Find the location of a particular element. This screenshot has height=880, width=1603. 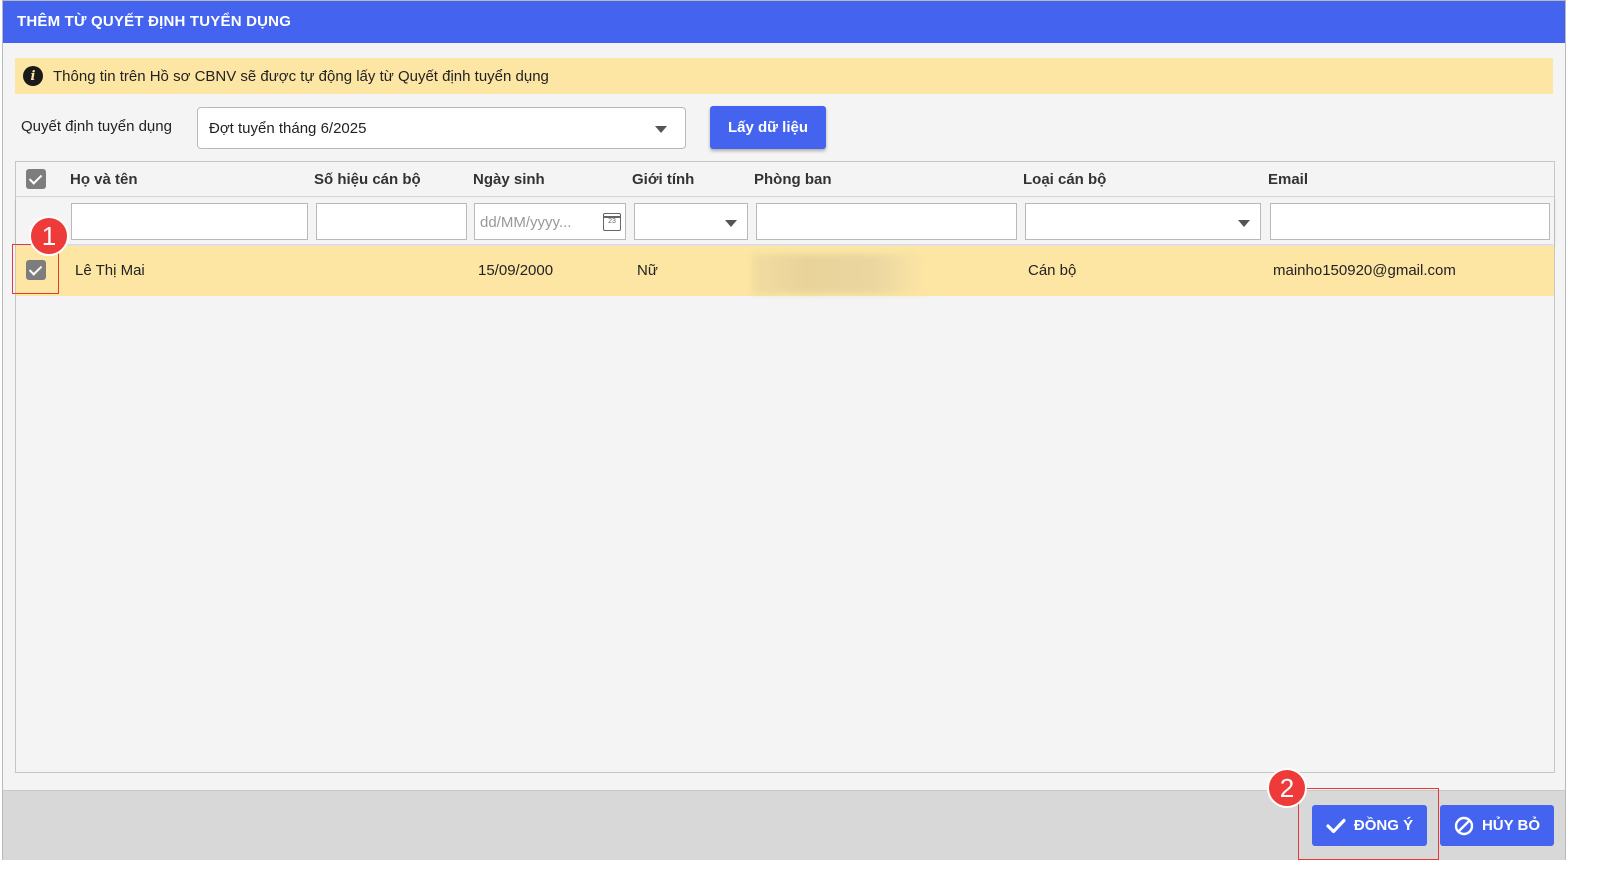

ban-icon is located at coordinates (1464, 825).